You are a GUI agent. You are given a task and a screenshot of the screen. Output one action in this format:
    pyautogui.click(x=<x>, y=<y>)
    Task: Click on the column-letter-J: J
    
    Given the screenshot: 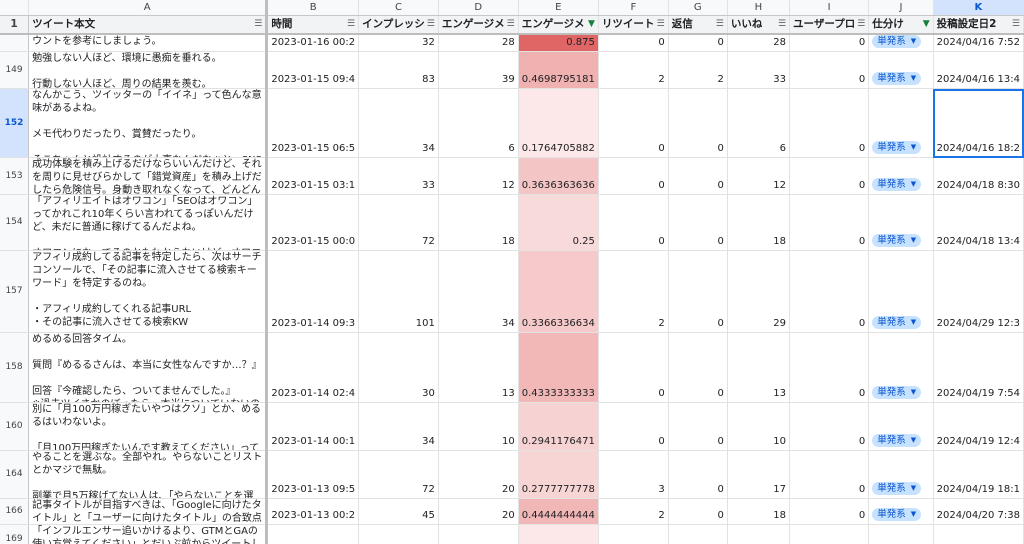 What is the action you would take?
    pyautogui.click(x=901, y=8)
    